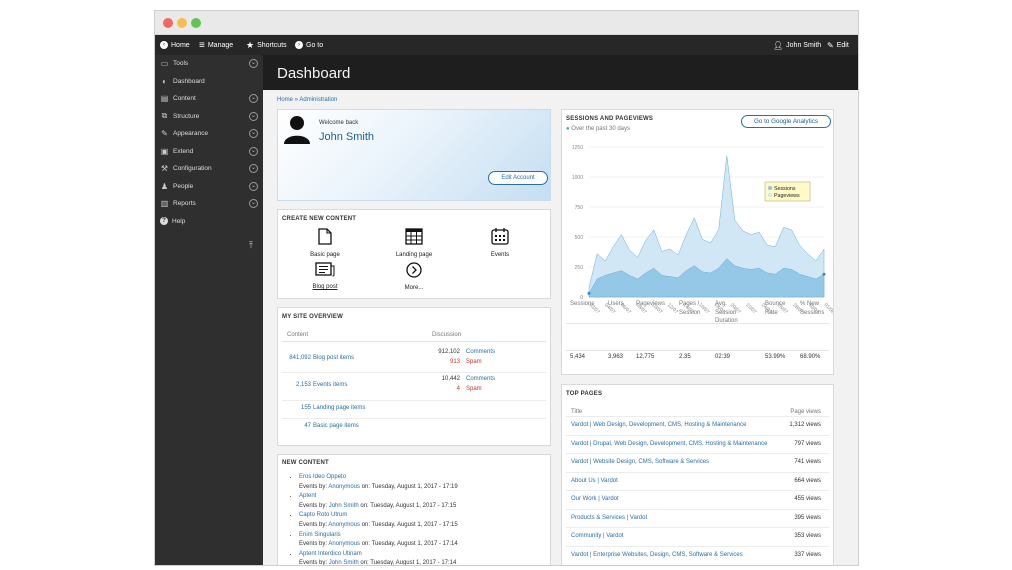 Image resolution: width=1012 pixels, height=570 pixels. What do you see at coordinates (597, 536) in the screenshot?
I see `top-page-title-link: Community | Vardot` at bounding box center [597, 536].